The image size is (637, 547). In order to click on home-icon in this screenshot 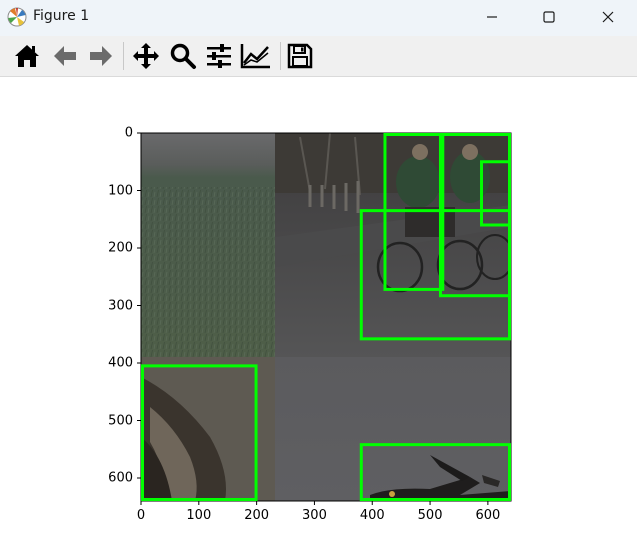, I will do `click(27, 56)`.